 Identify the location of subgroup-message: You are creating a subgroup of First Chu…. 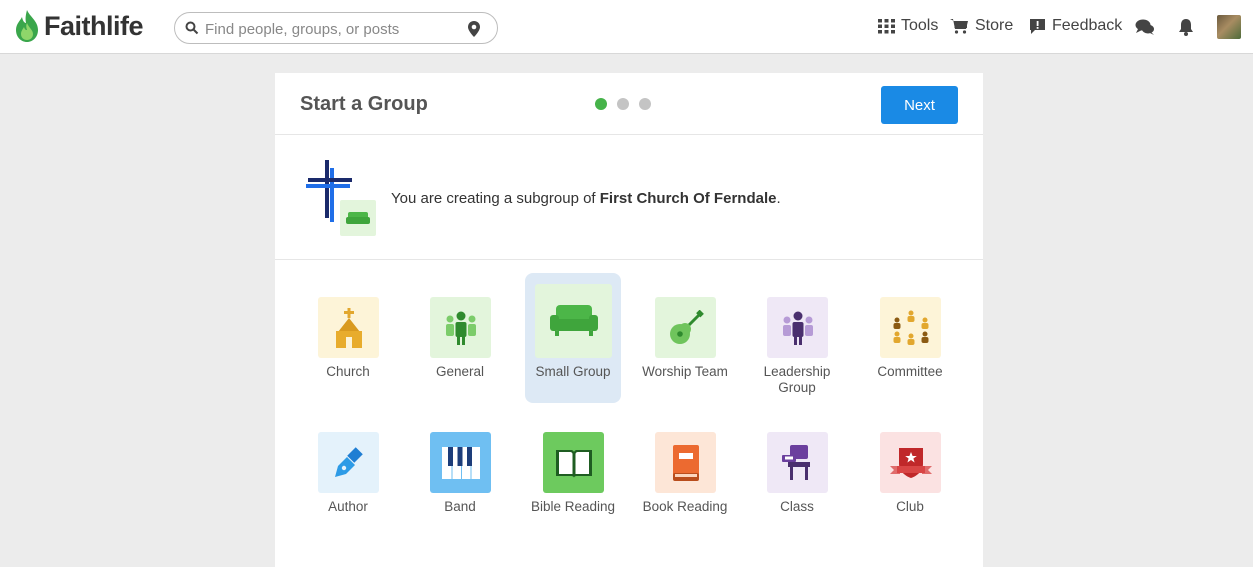
(586, 198).